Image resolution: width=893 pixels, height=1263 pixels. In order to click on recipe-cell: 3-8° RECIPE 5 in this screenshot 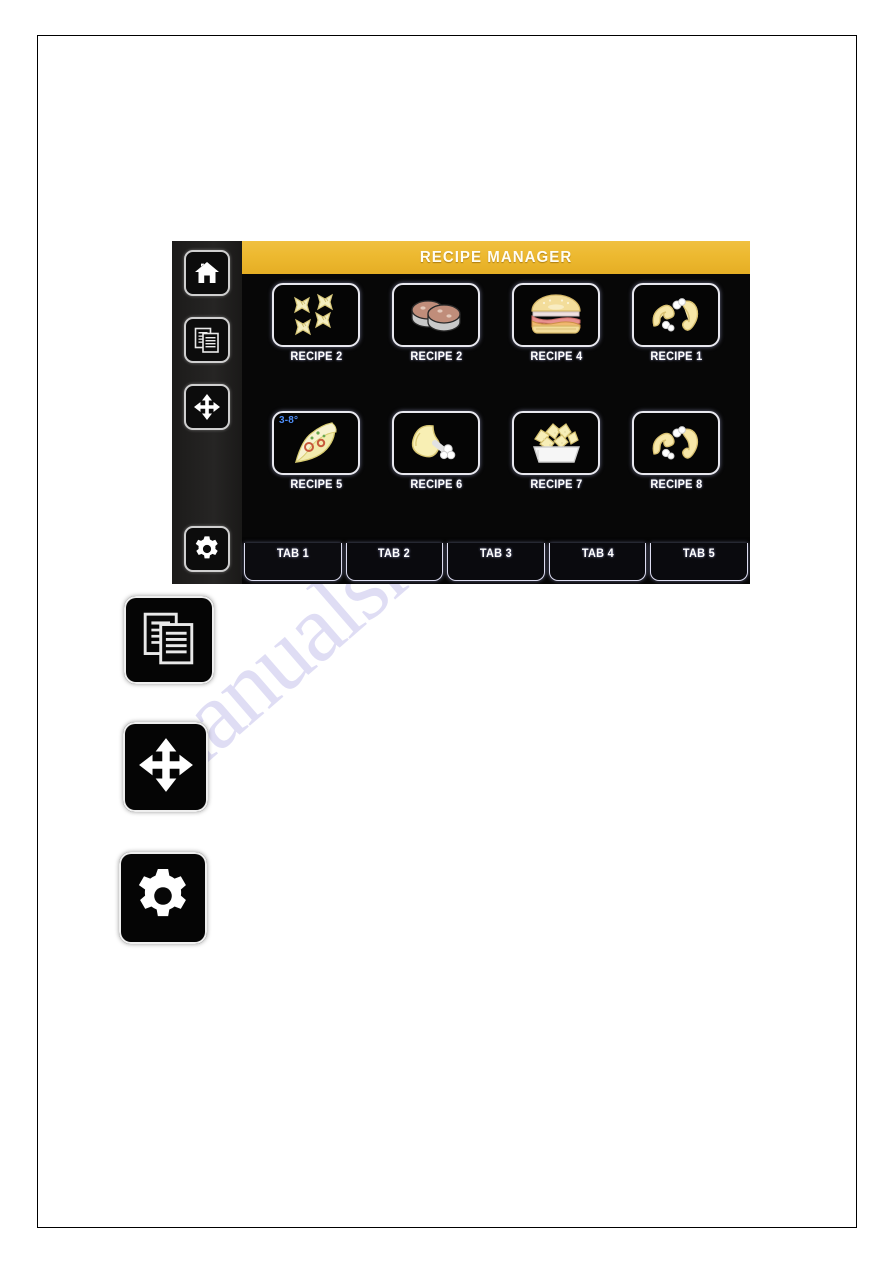, I will do `click(316, 474)`.